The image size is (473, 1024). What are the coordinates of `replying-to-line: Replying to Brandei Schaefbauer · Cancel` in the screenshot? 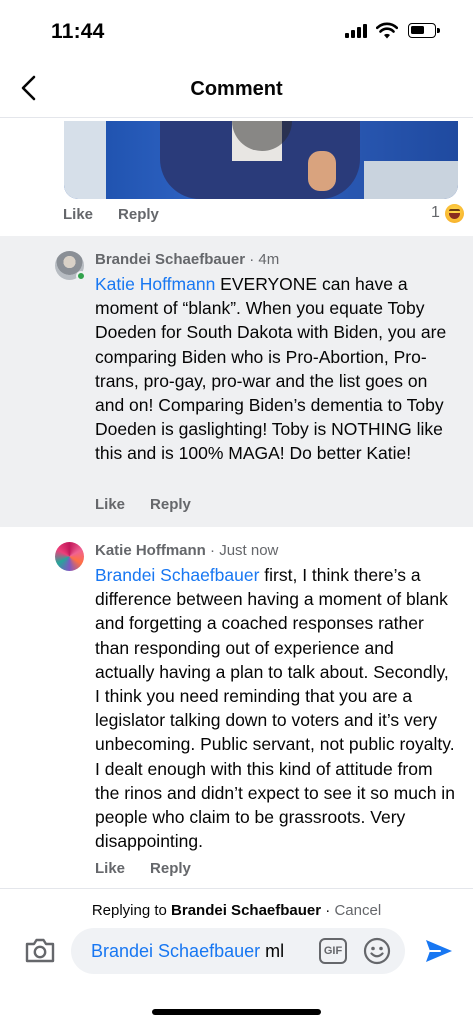 It's located at (236, 910).